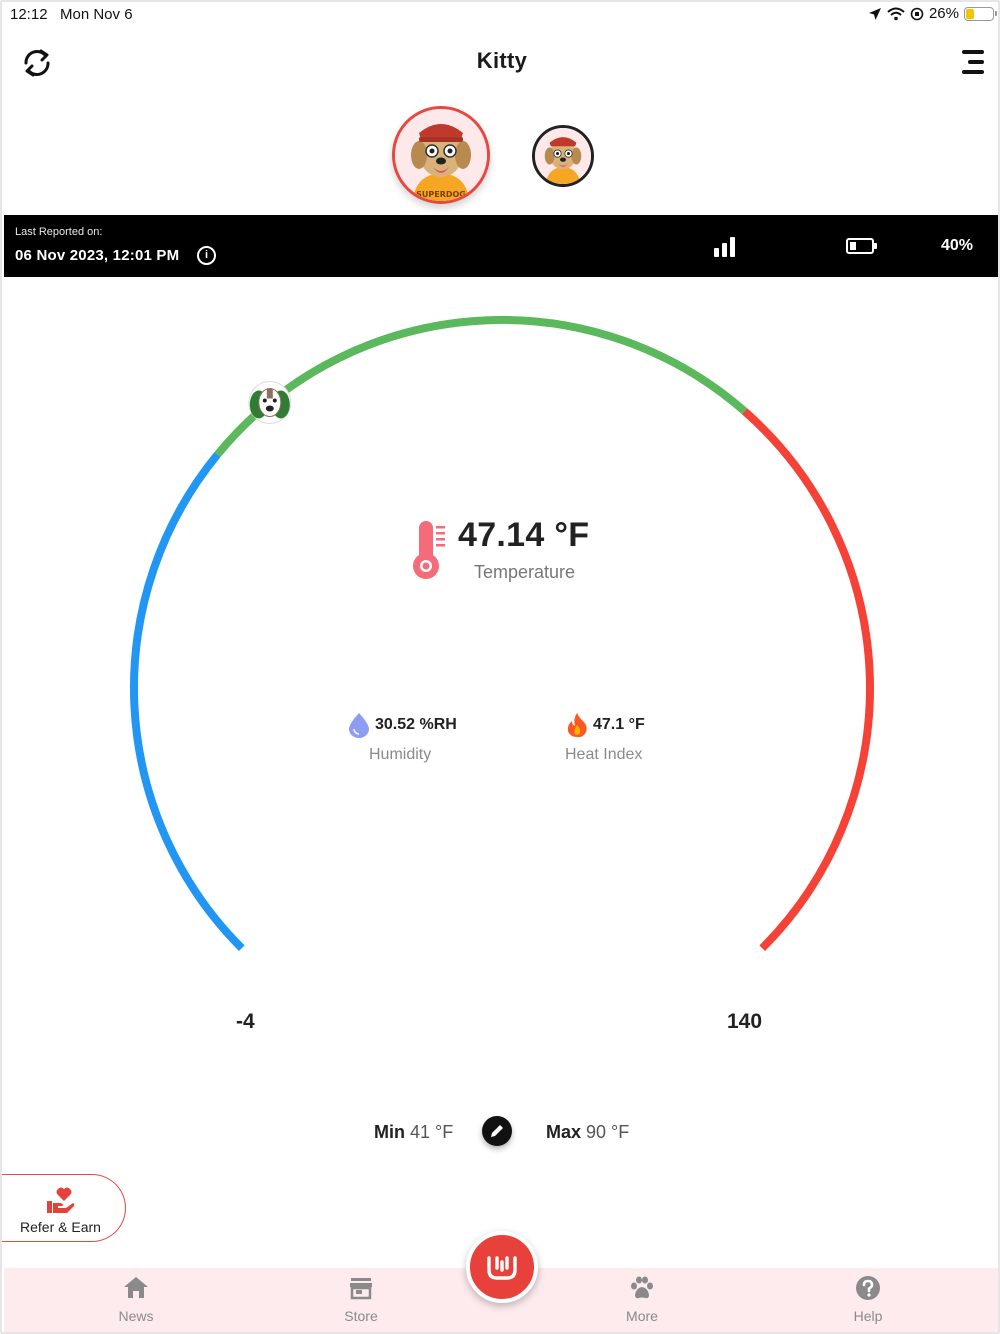  I want to click on gauge-normal-arc, so click(481, 387).